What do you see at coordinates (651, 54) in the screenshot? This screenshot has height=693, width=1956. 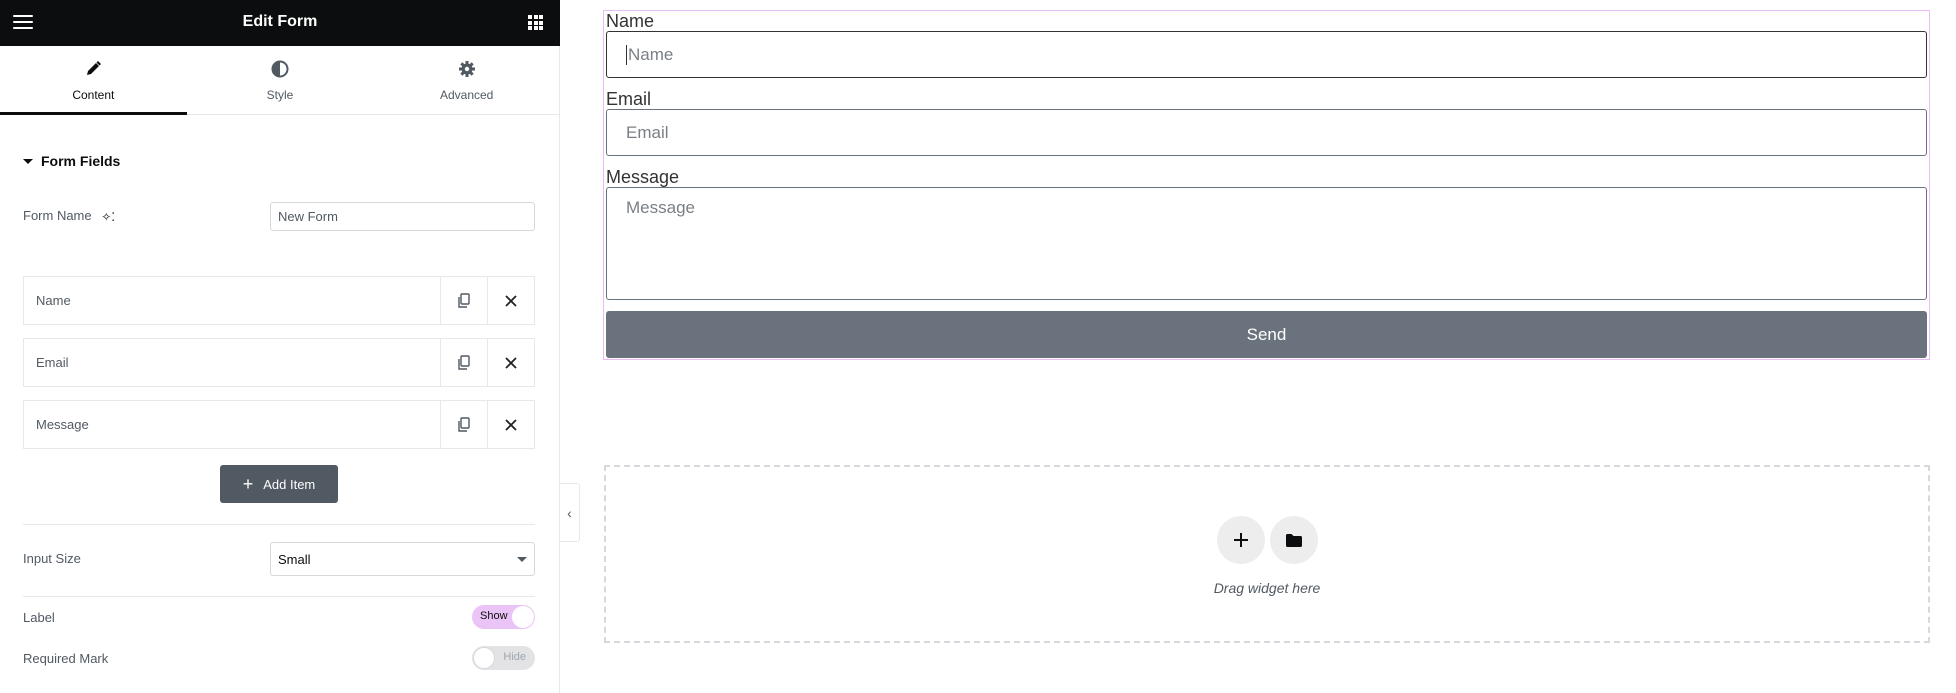 I see `name-placeholder: Name` at bounding box center [651, 54].